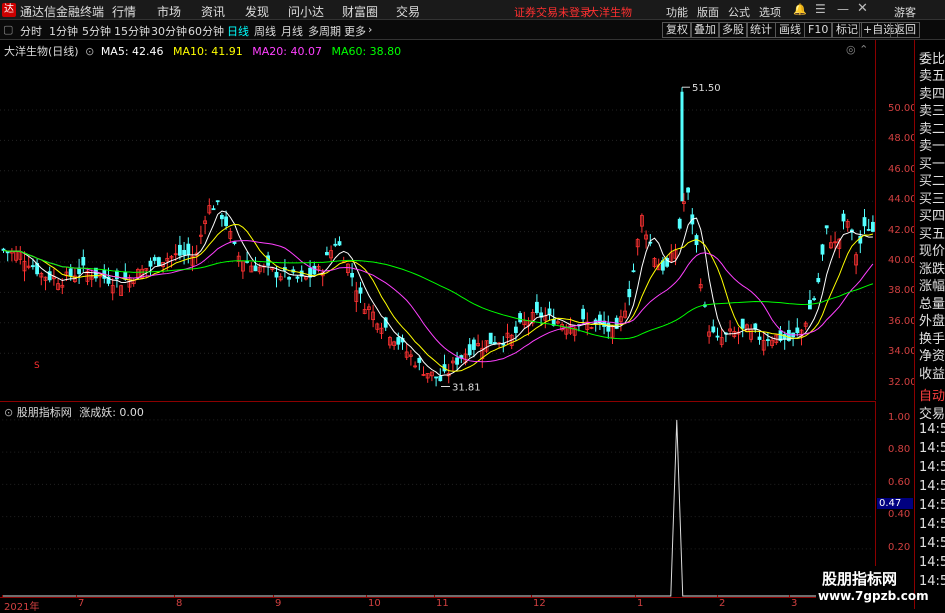 This screenshot has height=613, width=945. What do you see at coordinates (932, 111) in the screenshot?
I see `side-panel-label: 卖三` at bounding box center [932, 111].